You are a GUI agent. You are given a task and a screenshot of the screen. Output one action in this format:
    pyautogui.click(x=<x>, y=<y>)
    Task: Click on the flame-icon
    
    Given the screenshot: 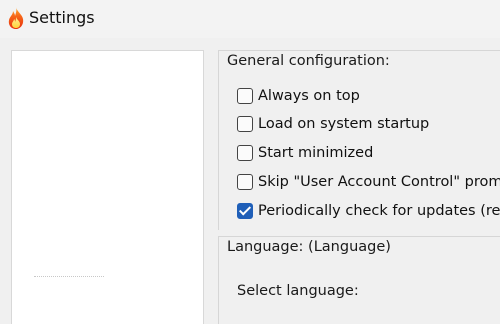 What is the action you would take?
    pyautogui.click(x=16, y=18)
    